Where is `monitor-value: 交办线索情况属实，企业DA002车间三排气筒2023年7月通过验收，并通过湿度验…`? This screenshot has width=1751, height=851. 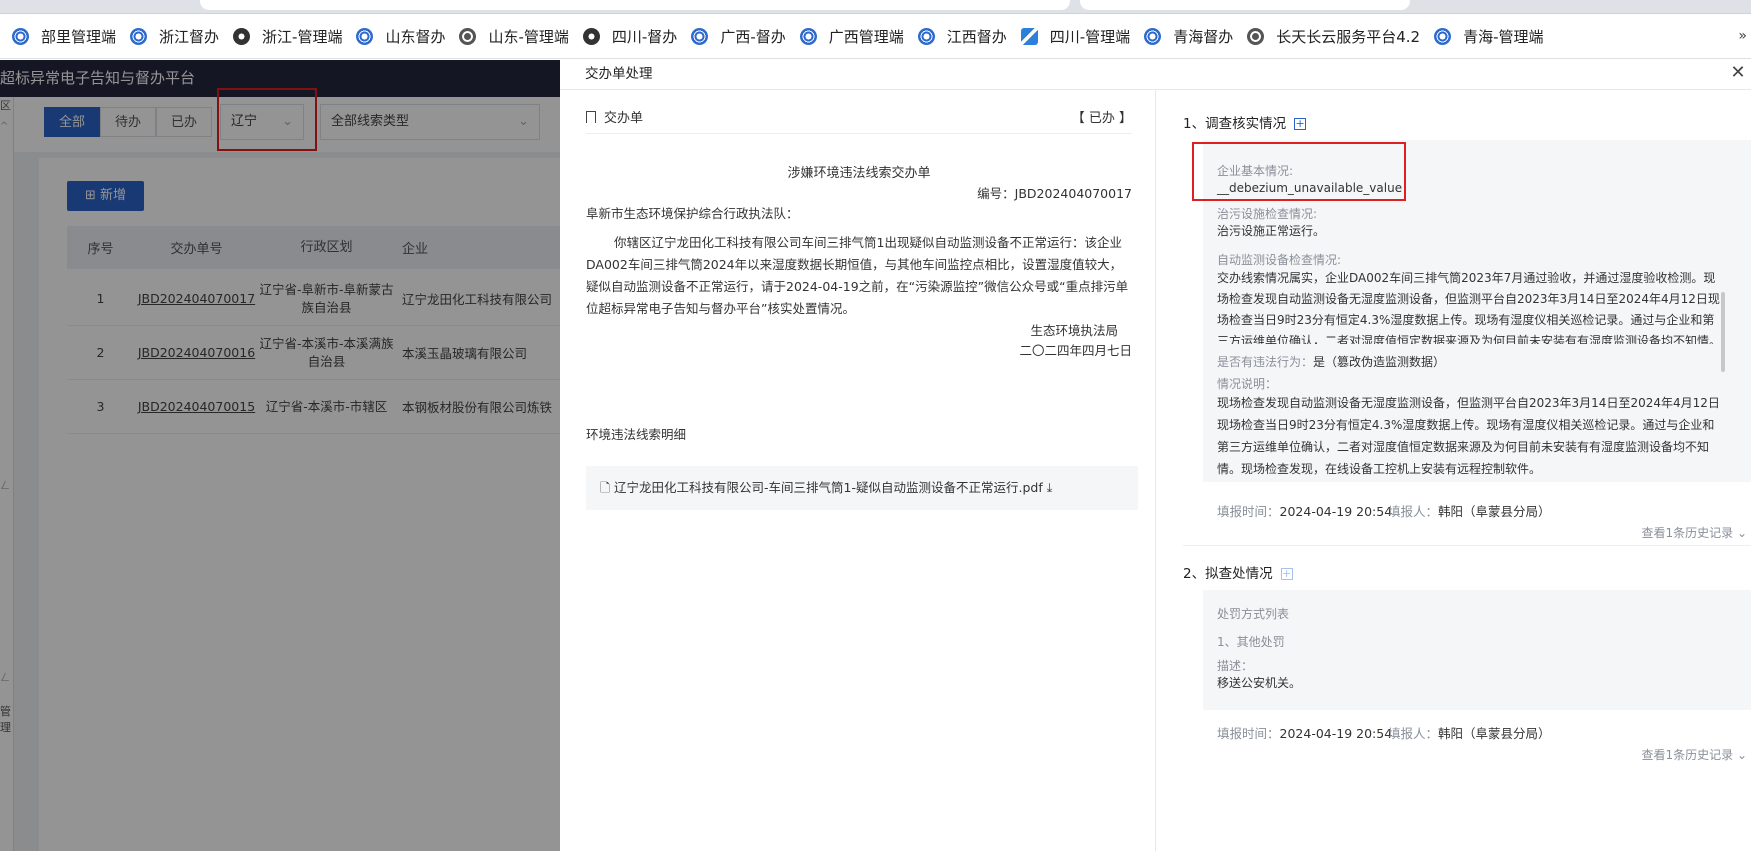
monitor-value: 交办线索情况属实，企业DA002车间三排气筒2023年7月通过验收，并通过湿度验… is located at coordinates (1469, 307).